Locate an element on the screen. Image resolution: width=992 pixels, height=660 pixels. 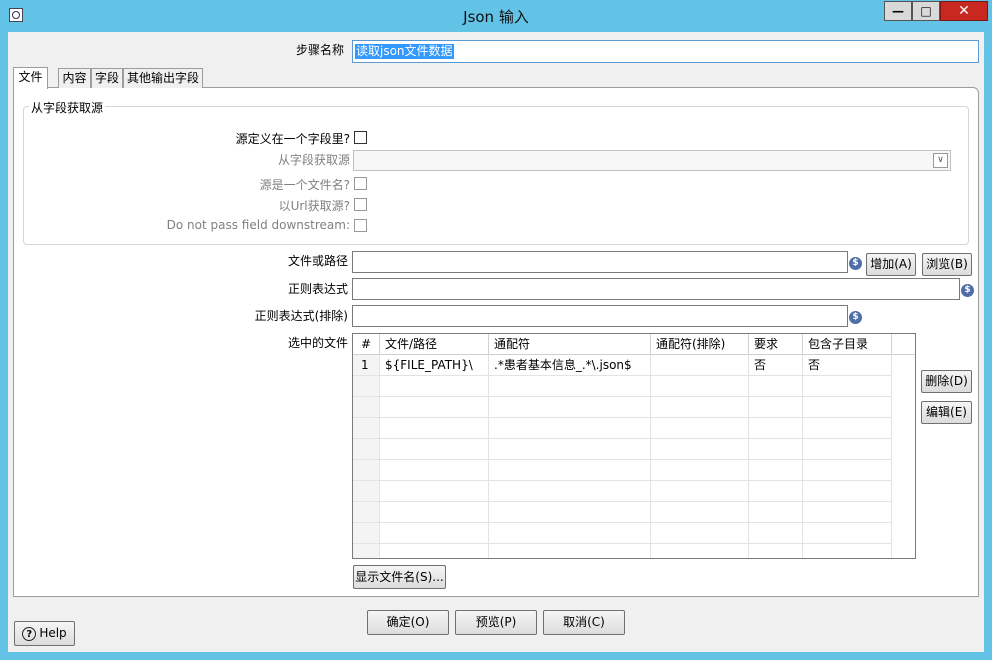
table-cell: .*患者基本信息_.*\.json$ is located at coordinates (570, 365).